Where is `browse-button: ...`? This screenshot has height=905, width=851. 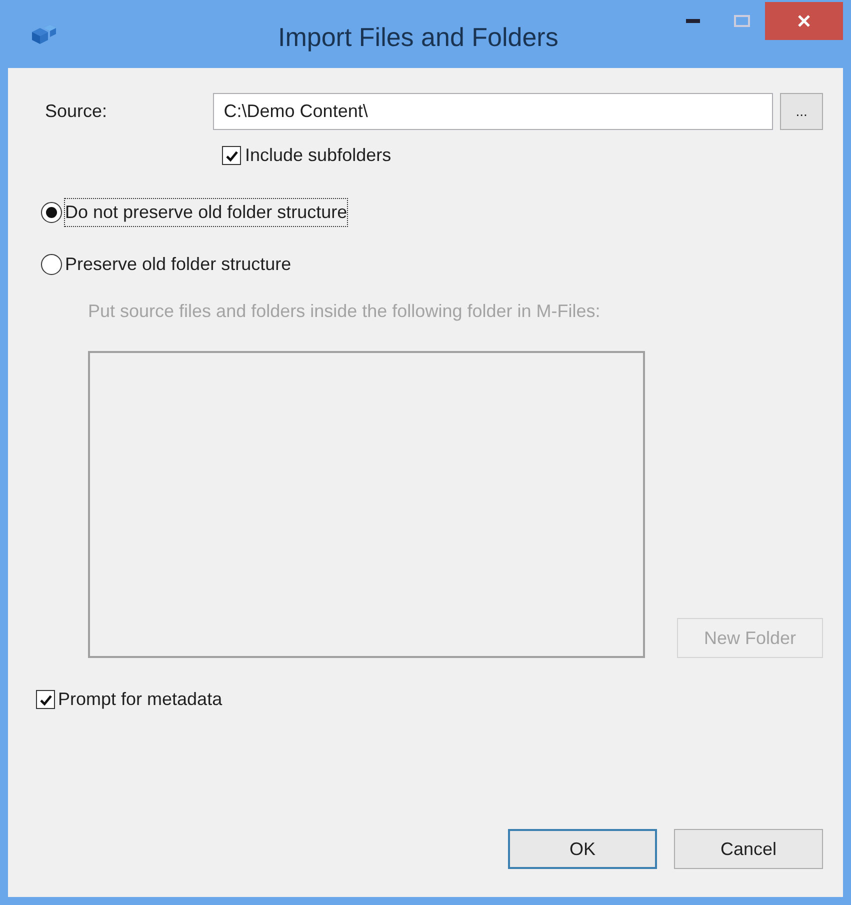
browse-button: ... is located at coordinates (801, 111).